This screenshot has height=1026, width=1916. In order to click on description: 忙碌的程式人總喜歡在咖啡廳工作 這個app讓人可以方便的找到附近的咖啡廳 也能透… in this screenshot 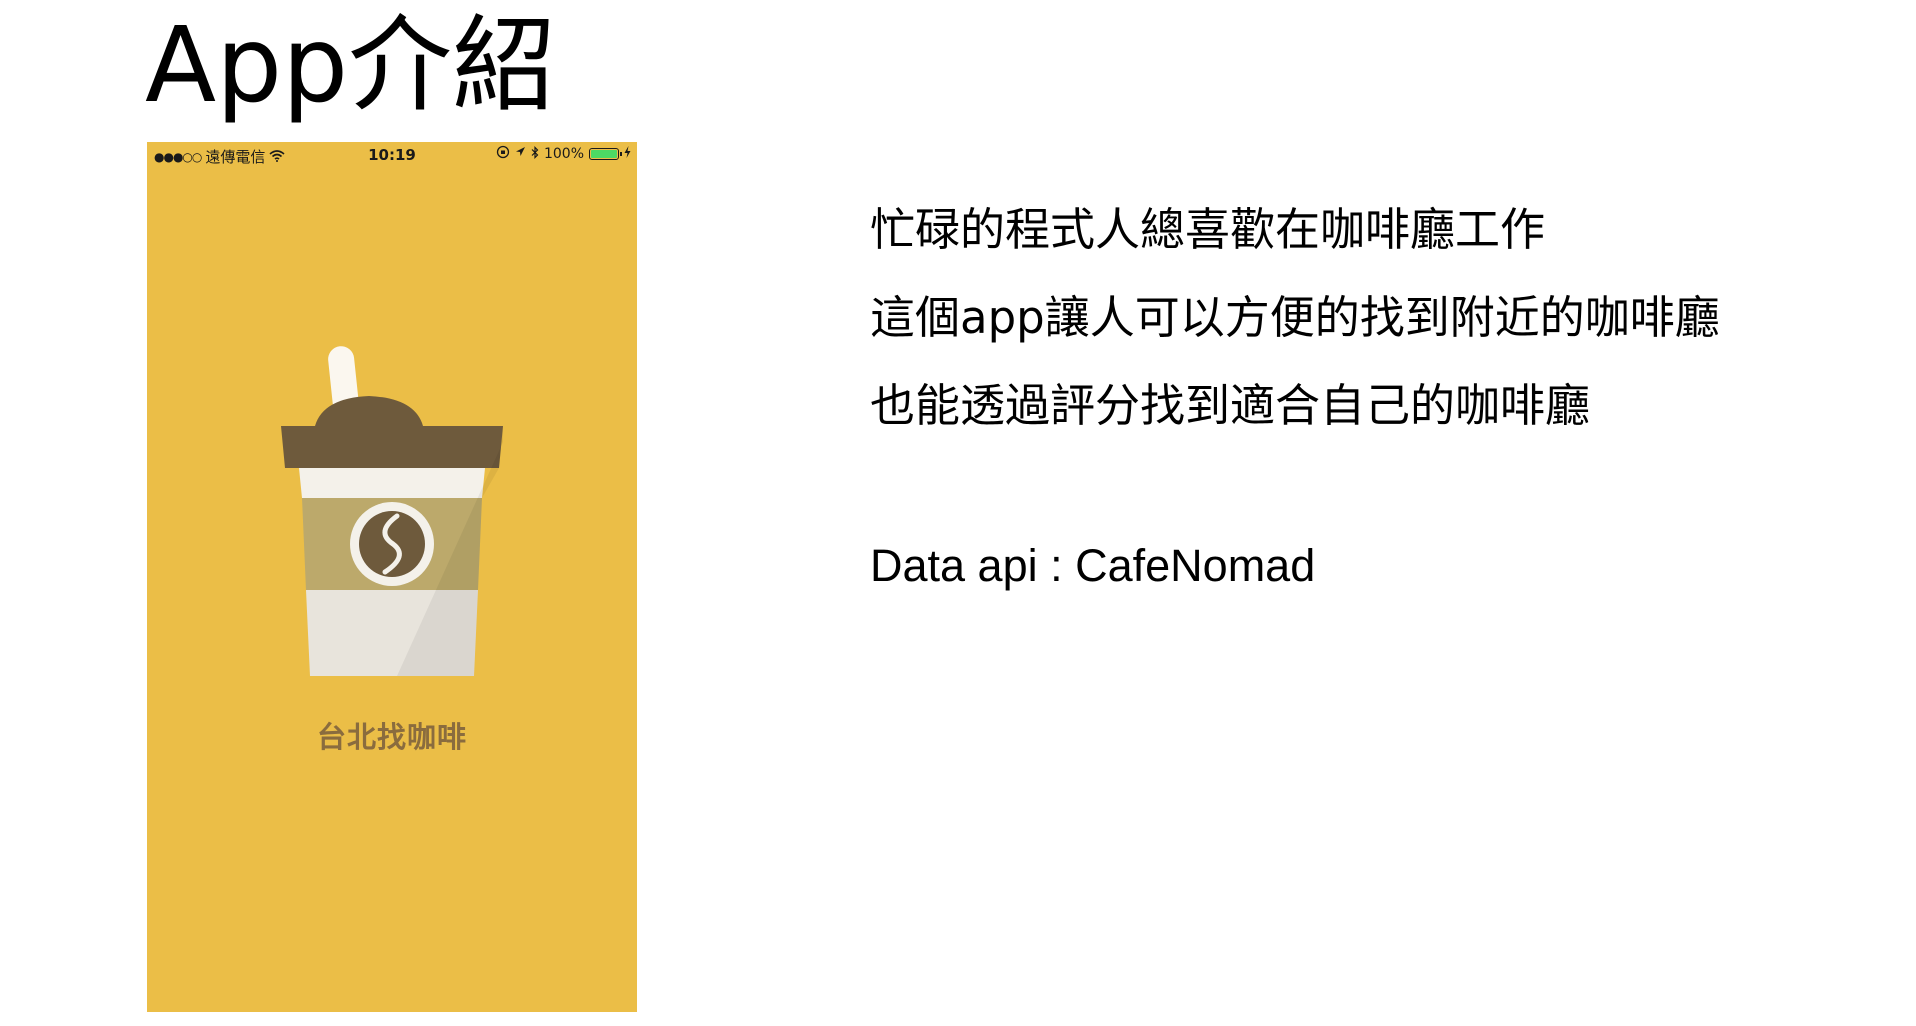, I will do `click(1295, 318)`.